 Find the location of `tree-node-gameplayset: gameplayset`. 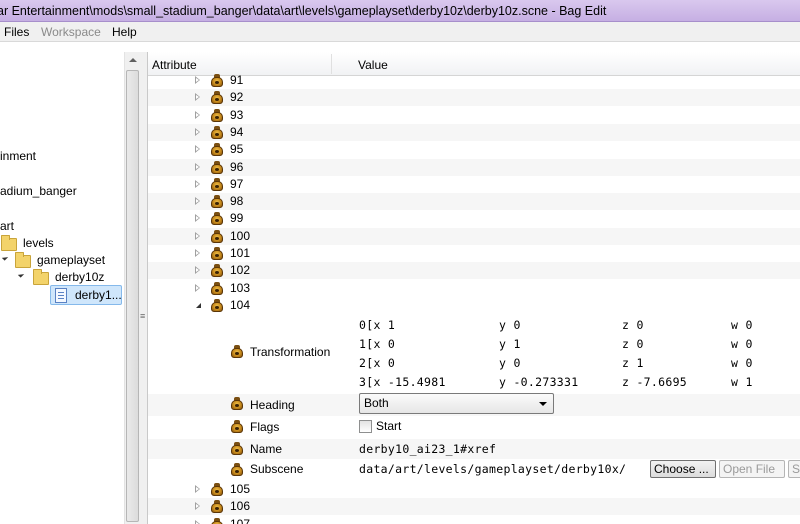

tree-node-gameplayset: gameplayset is located at coordinates (71, 260).